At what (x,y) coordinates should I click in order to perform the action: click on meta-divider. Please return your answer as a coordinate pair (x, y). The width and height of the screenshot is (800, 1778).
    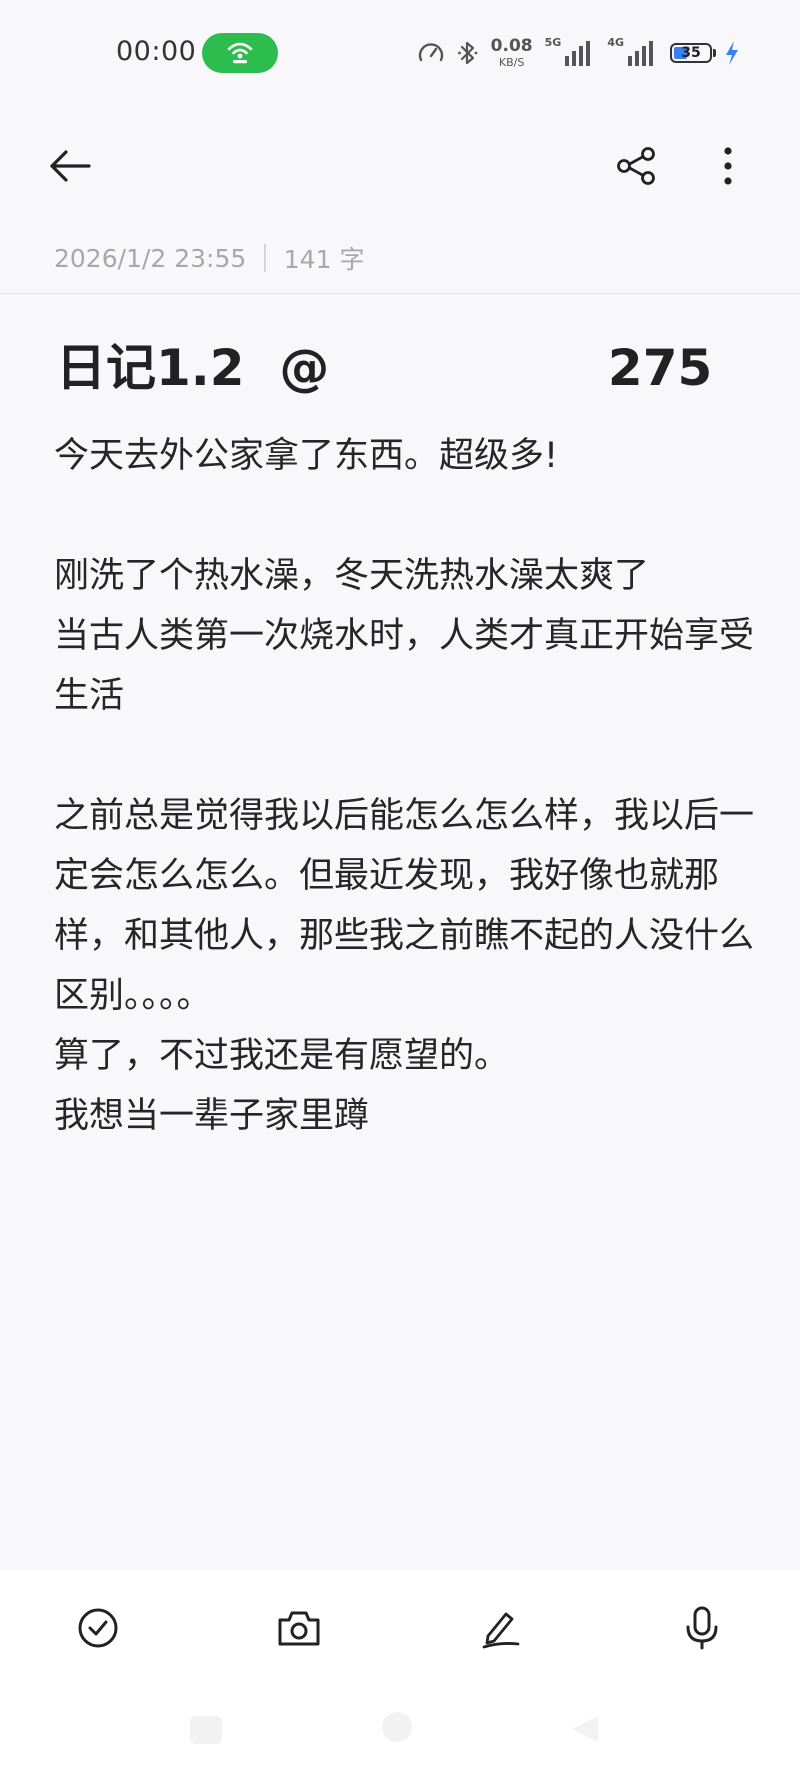
    Looking at the image, I should click on (265, 258).